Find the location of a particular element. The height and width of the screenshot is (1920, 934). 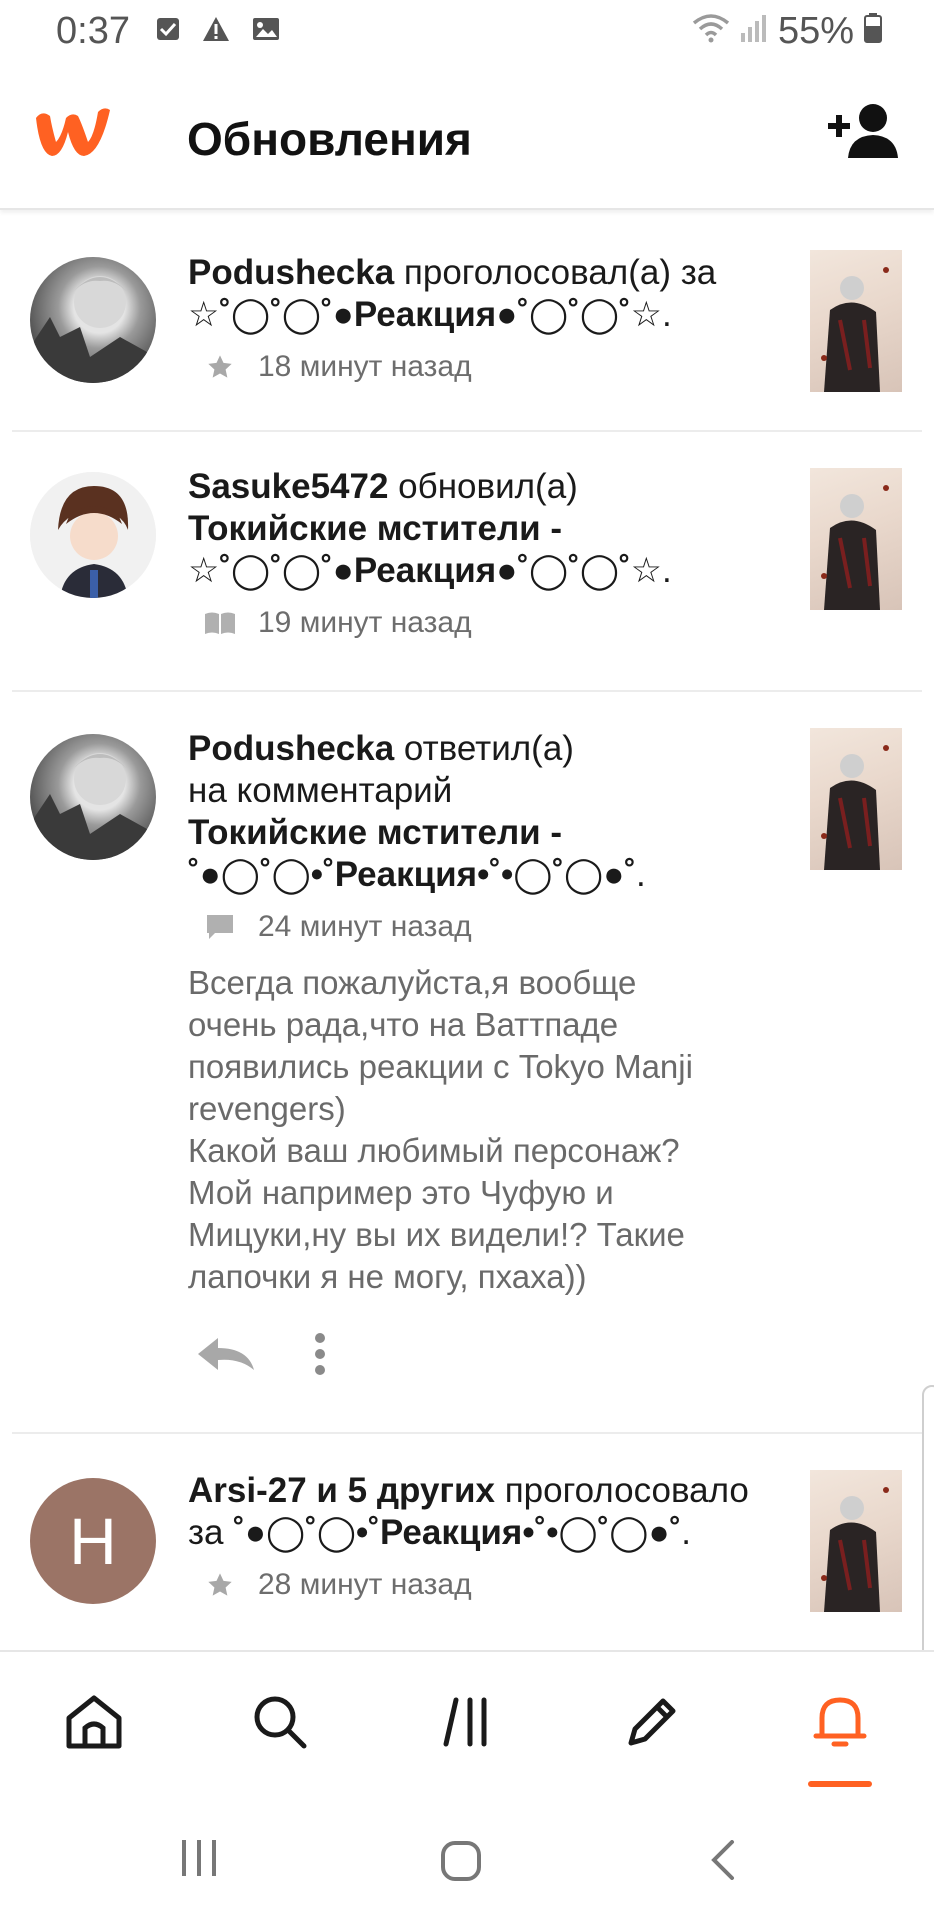

comment-actions is located at coordinates (487, 1356).